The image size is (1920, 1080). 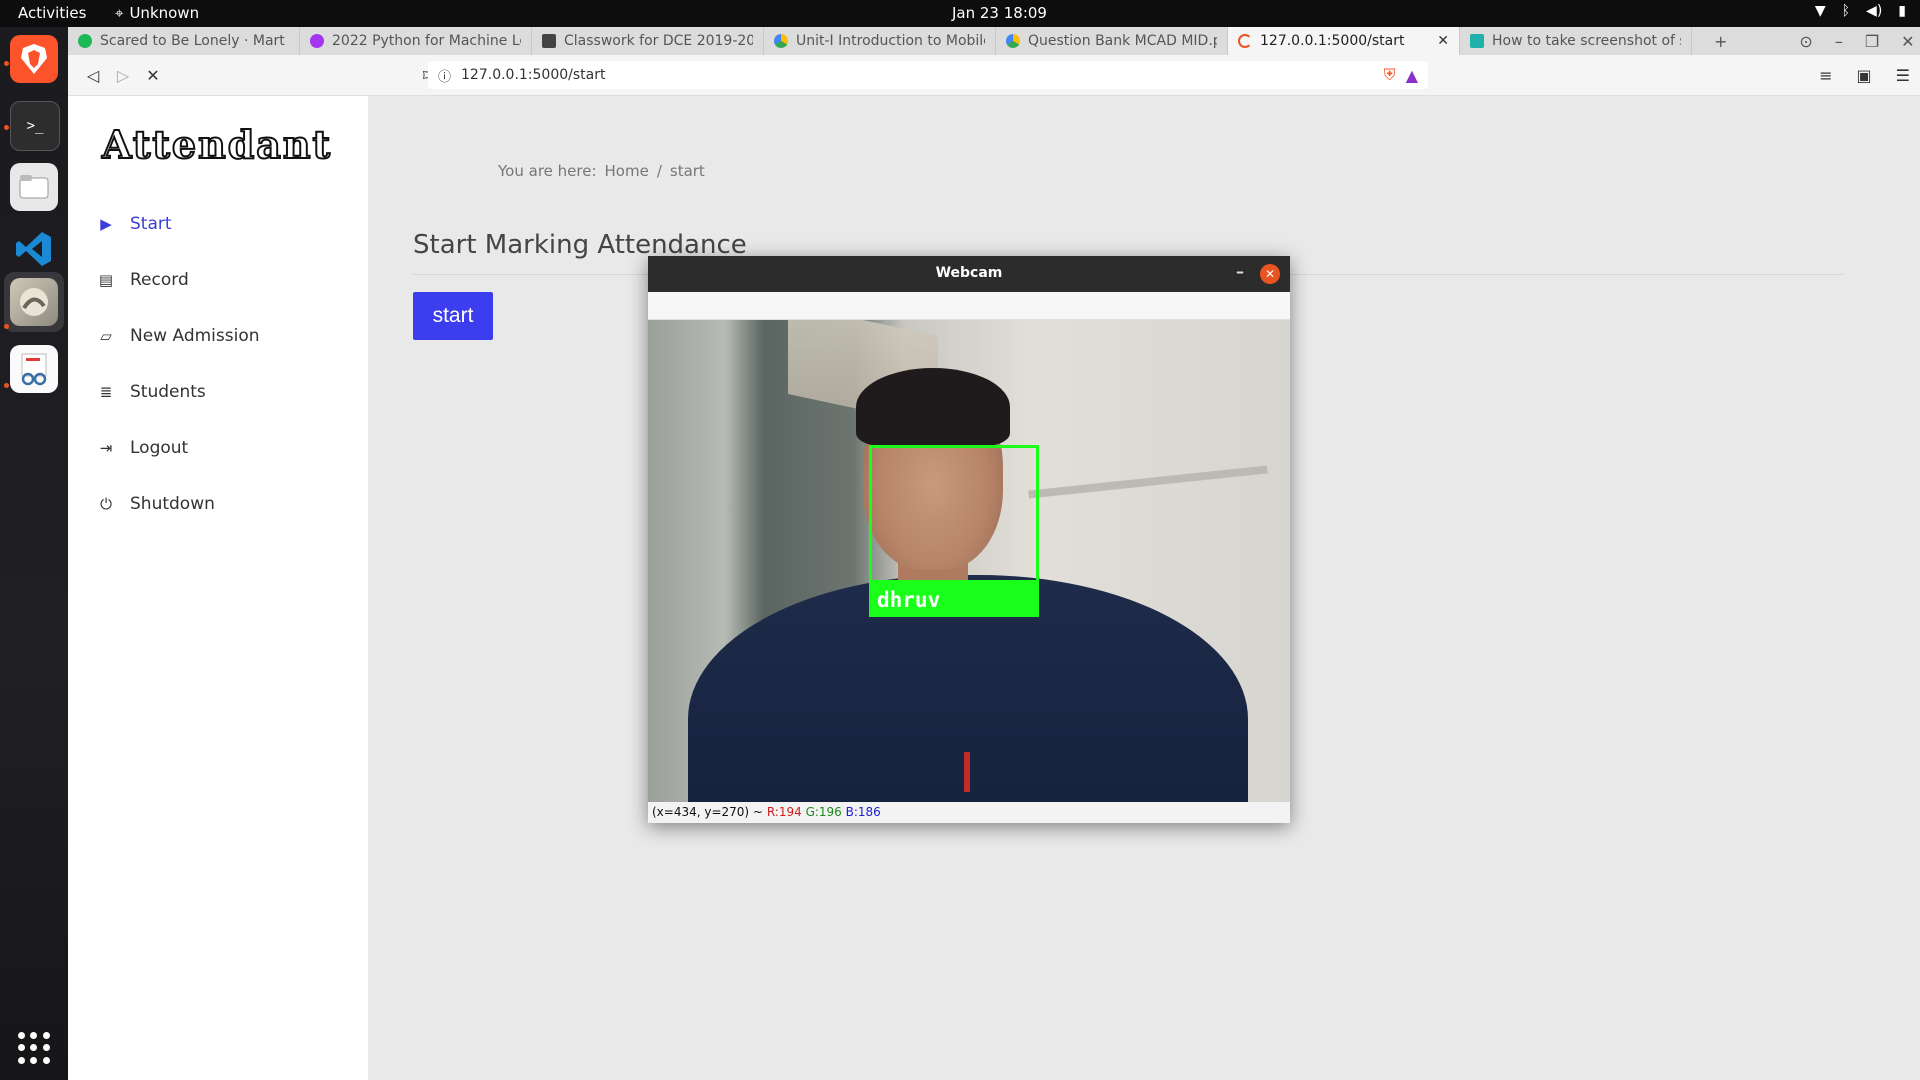 I want to click on sidebar-item-record: ▤ Record, so click(x=179, y=280).